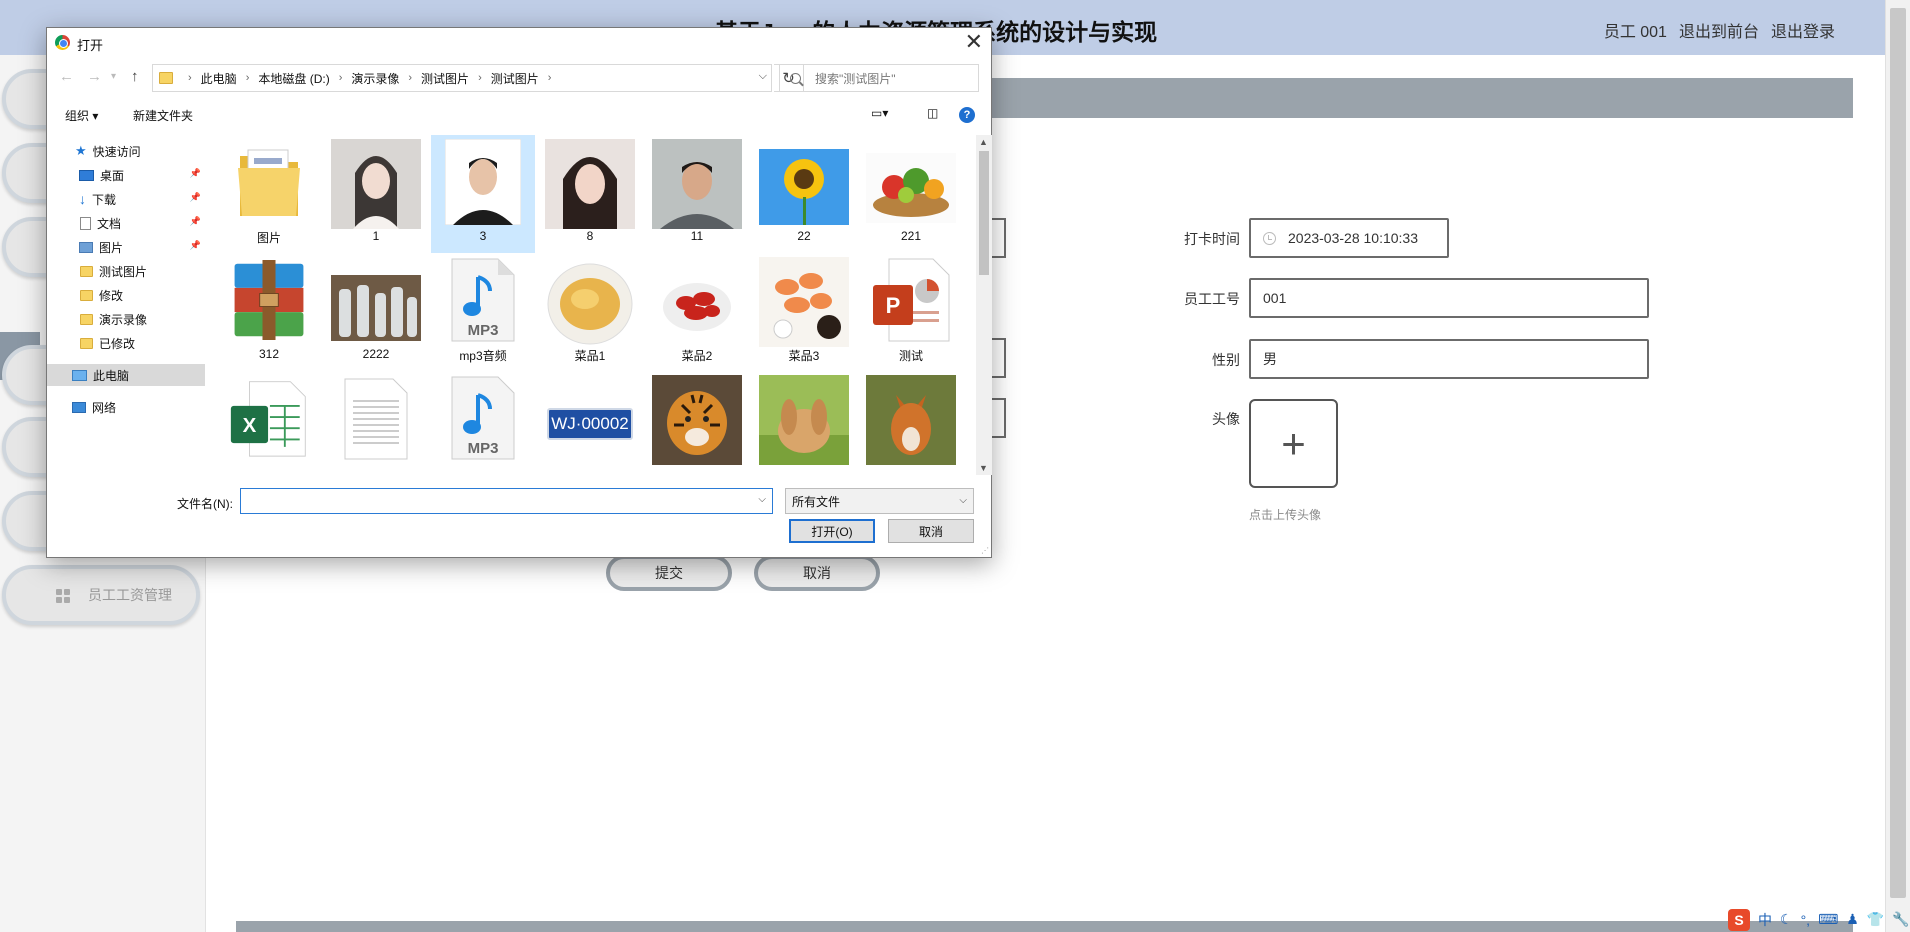 This screenshot has width=1910, height=932. Describe the element at coordinates (967, 115) in the screenshot. I see `help-icon: ?` at that location.